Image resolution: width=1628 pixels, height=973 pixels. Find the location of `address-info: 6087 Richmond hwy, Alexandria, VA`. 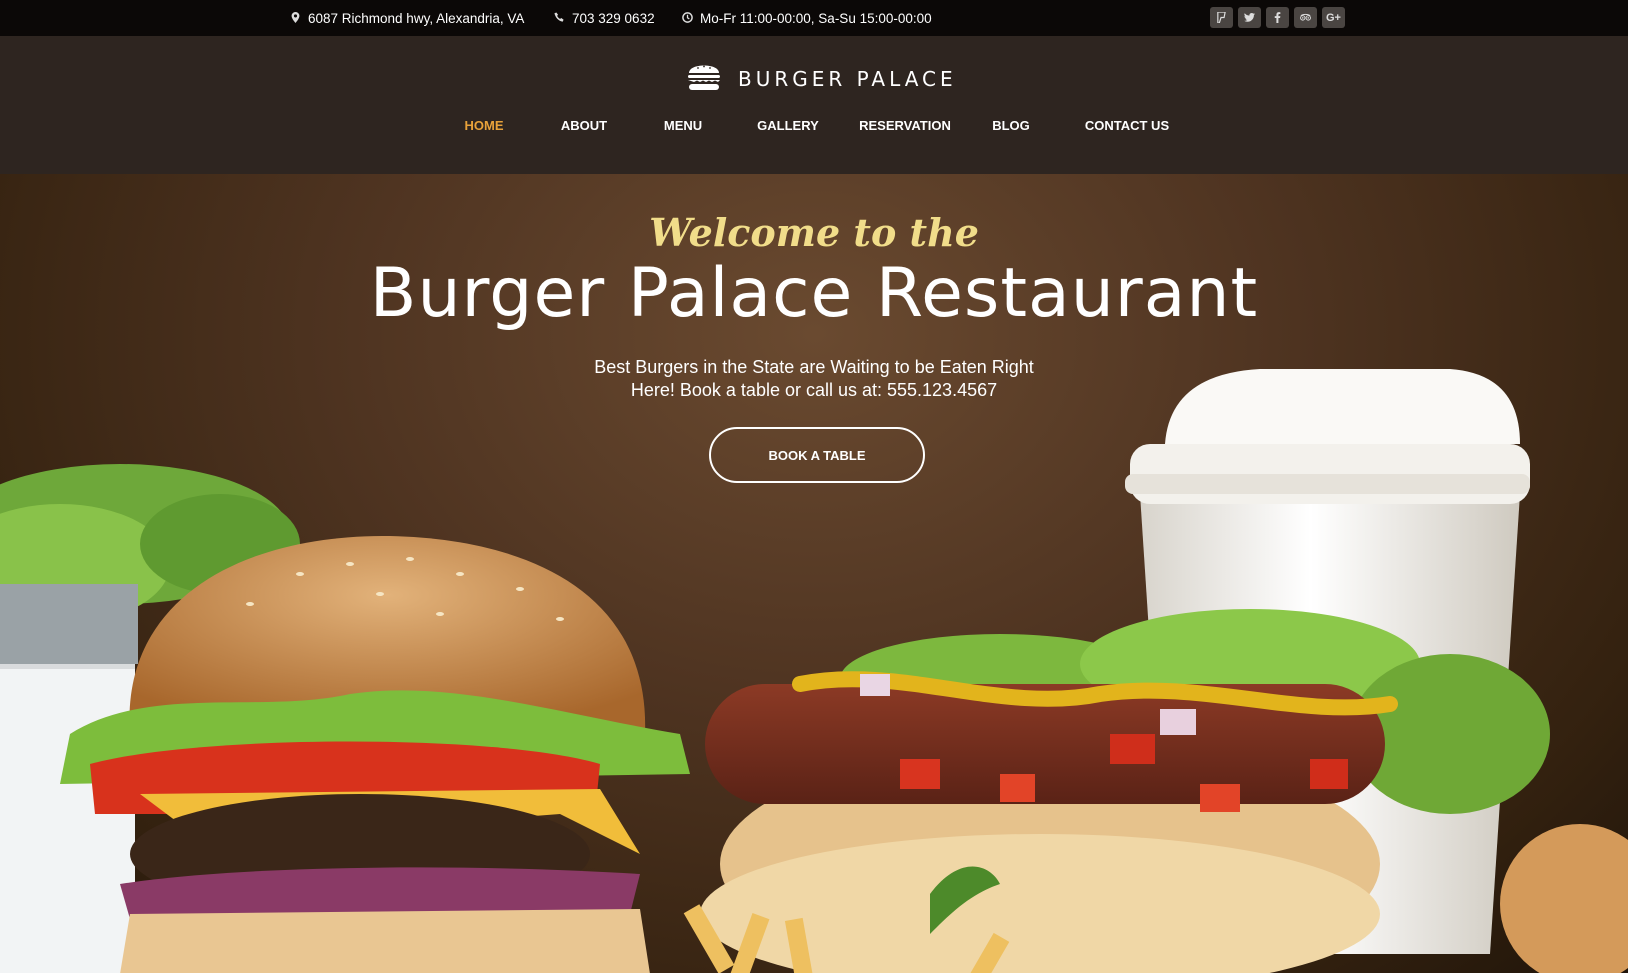

address-info: 6087 Richmond hwy, Alexandria, VA is located at coordinates (407, 18).